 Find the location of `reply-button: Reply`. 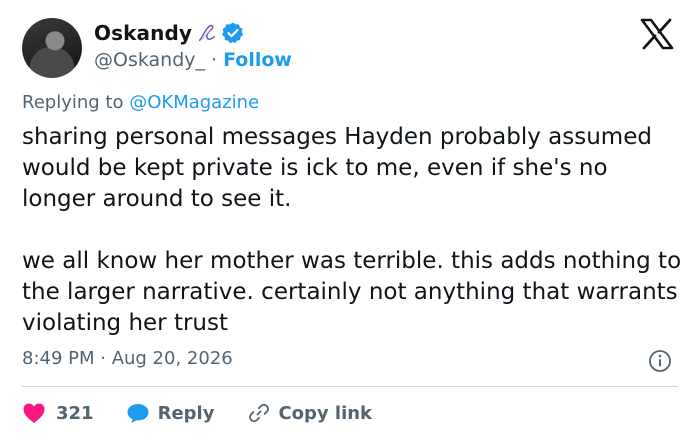

reply-button: Reply is located at coordinates (170, 413).